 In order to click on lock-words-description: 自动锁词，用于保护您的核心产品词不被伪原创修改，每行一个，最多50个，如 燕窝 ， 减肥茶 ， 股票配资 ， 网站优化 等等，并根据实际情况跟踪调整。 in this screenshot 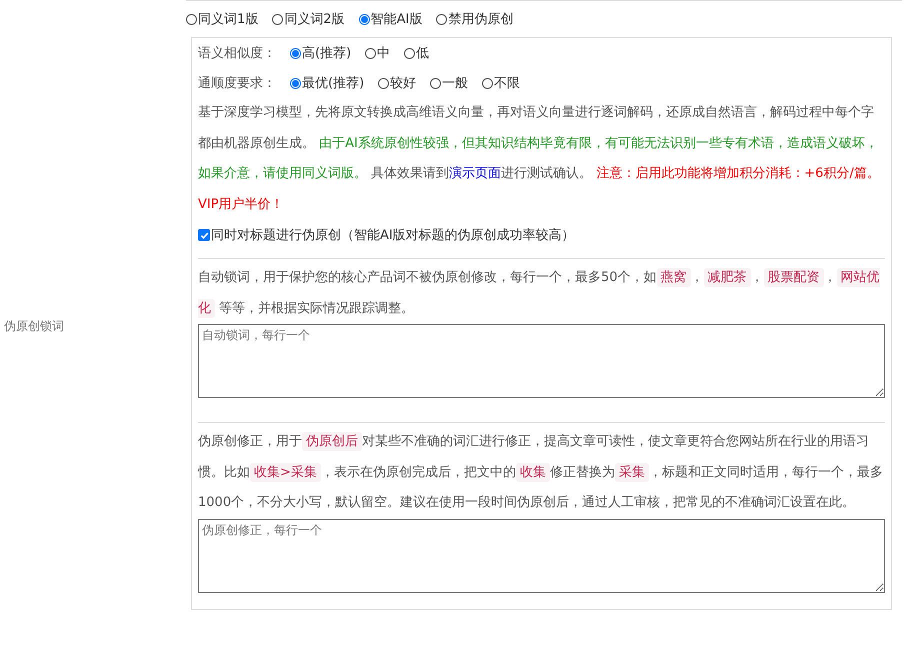, I will do `click(539, 293)`.